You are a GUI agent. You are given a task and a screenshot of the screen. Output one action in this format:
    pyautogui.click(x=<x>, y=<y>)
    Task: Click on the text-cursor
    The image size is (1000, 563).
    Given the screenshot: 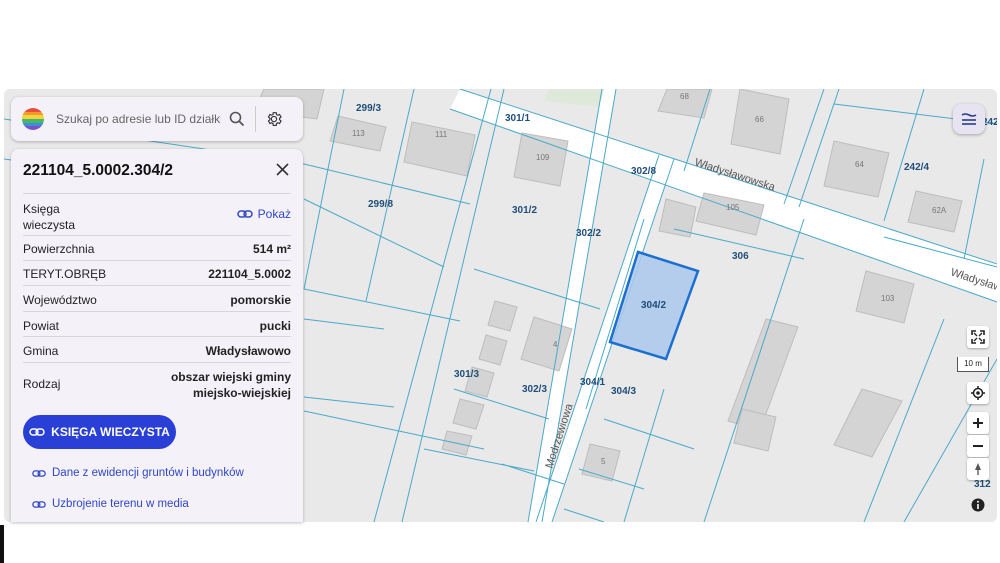 What is the action you would take?
    pyautogui.click(x=2, y=544)
    